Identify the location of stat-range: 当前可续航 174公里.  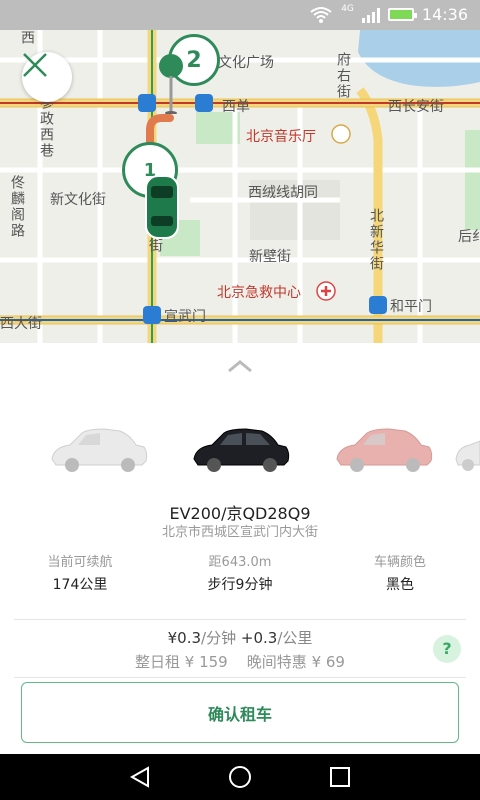
(80, 572).